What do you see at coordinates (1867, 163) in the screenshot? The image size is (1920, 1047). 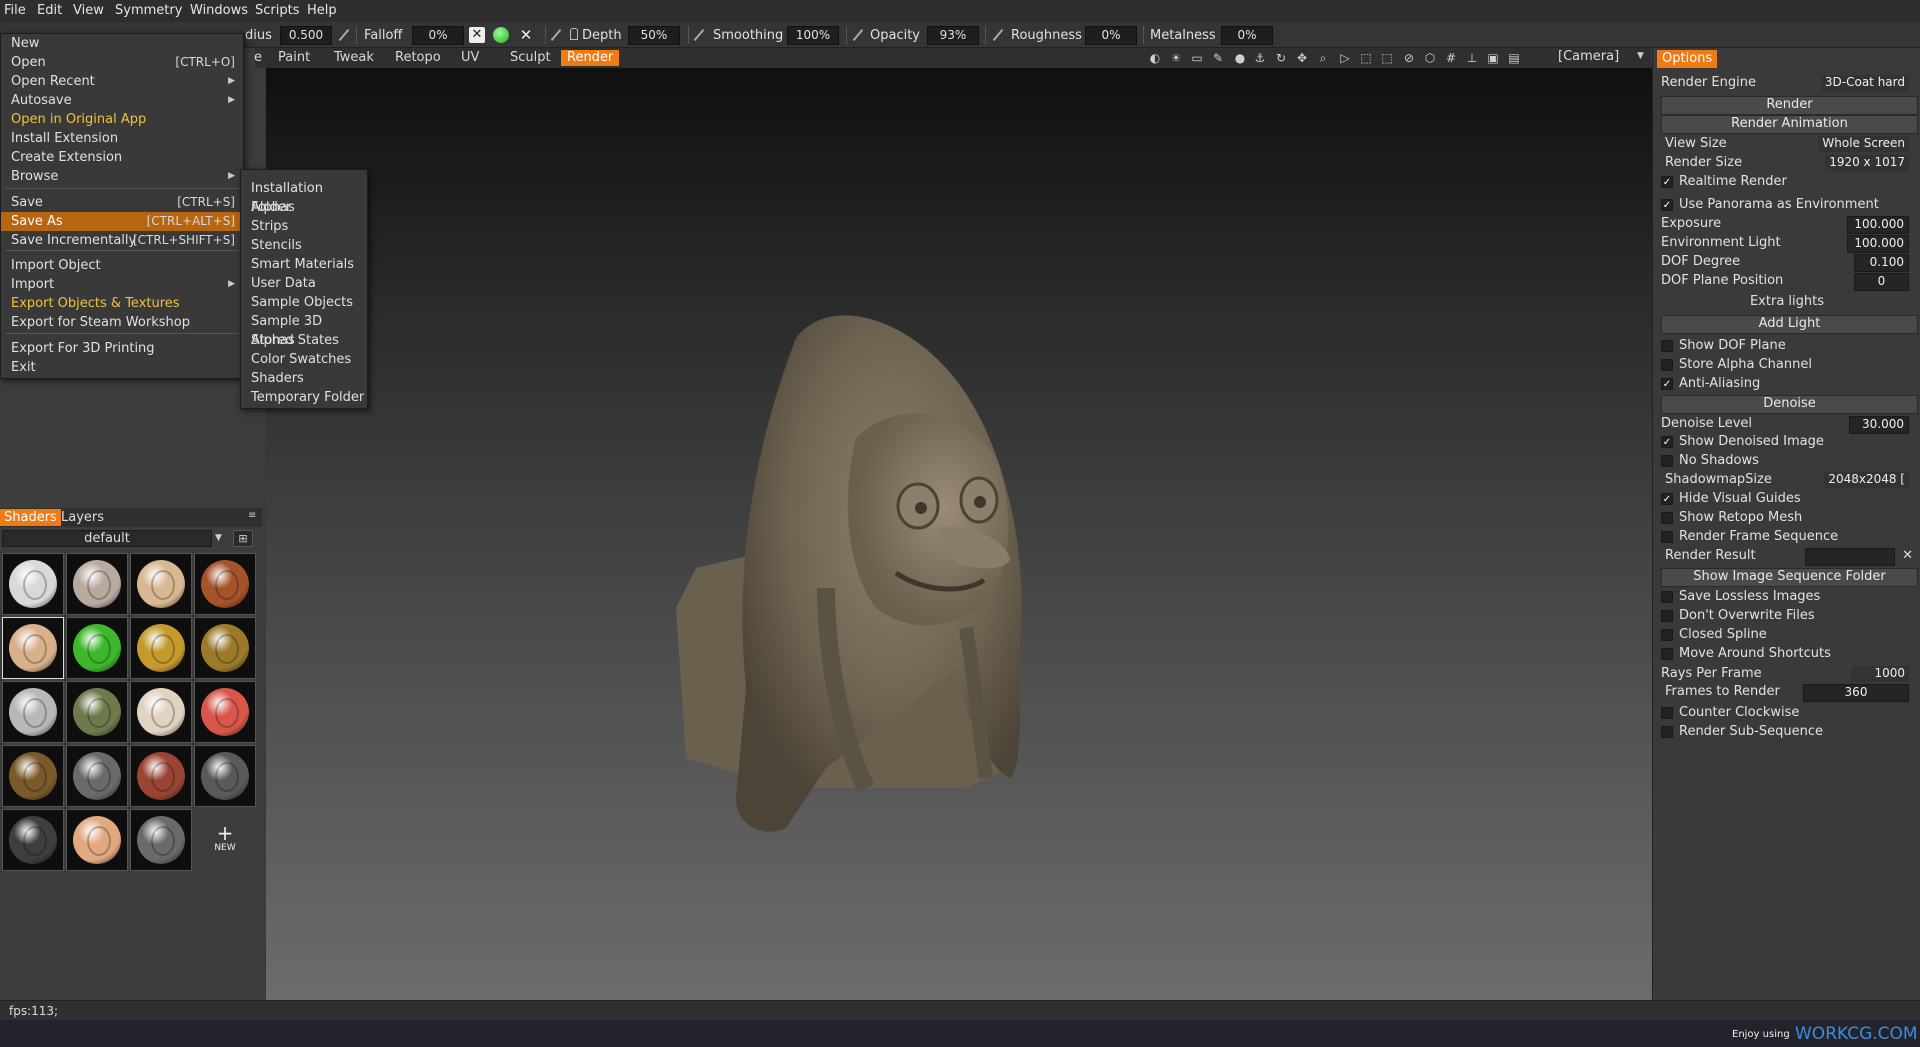 I see `render-size-select: 1920 x 1017` at bounding box center [1867, 163].